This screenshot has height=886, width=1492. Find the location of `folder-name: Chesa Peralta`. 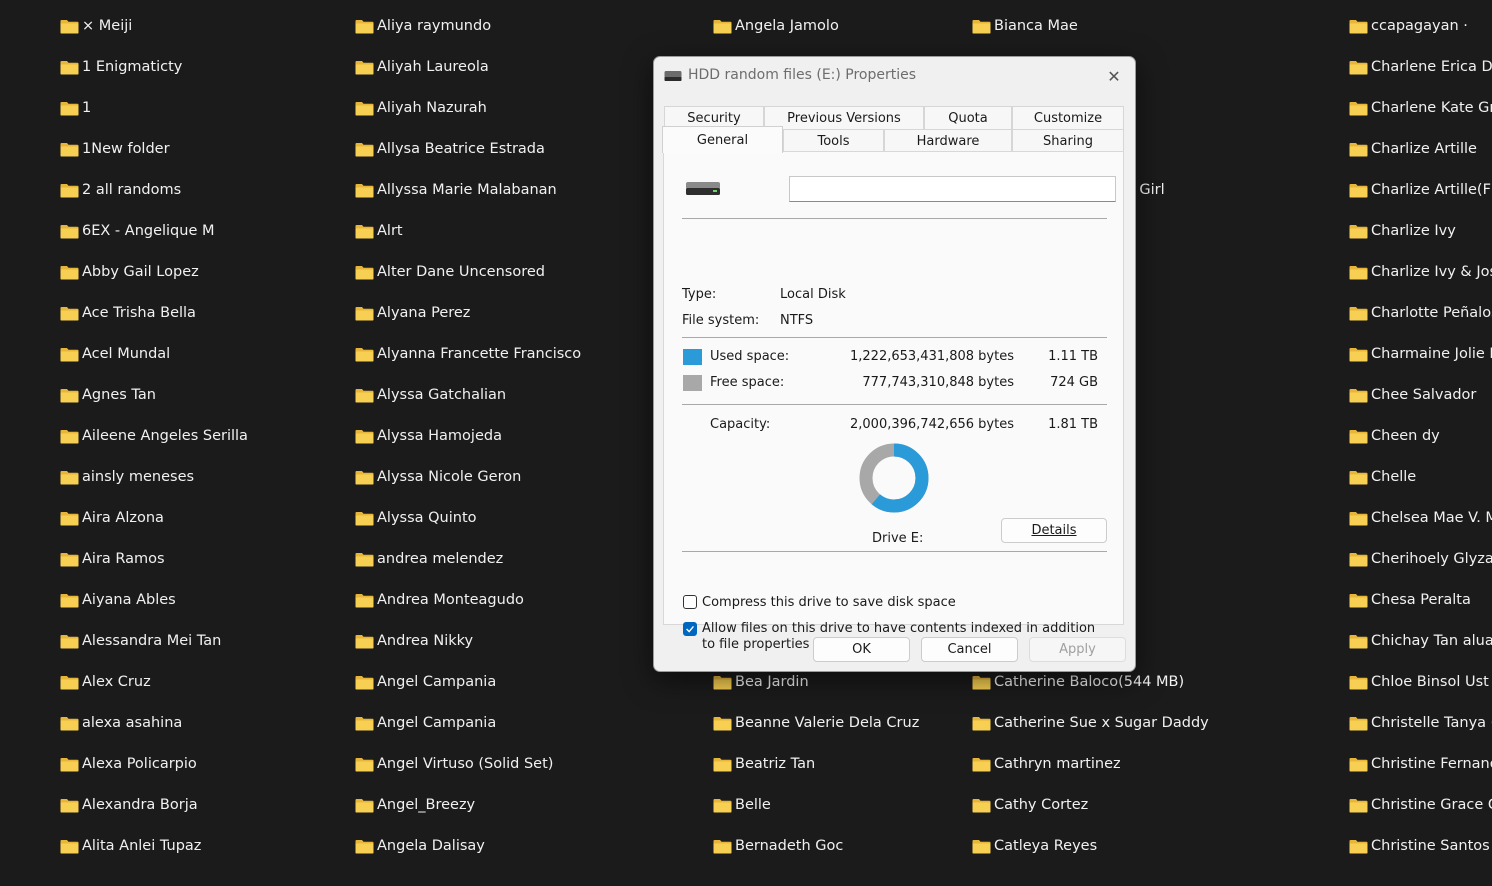

folder-name: Chesa Peralta is located at coordinates (1421, 600).